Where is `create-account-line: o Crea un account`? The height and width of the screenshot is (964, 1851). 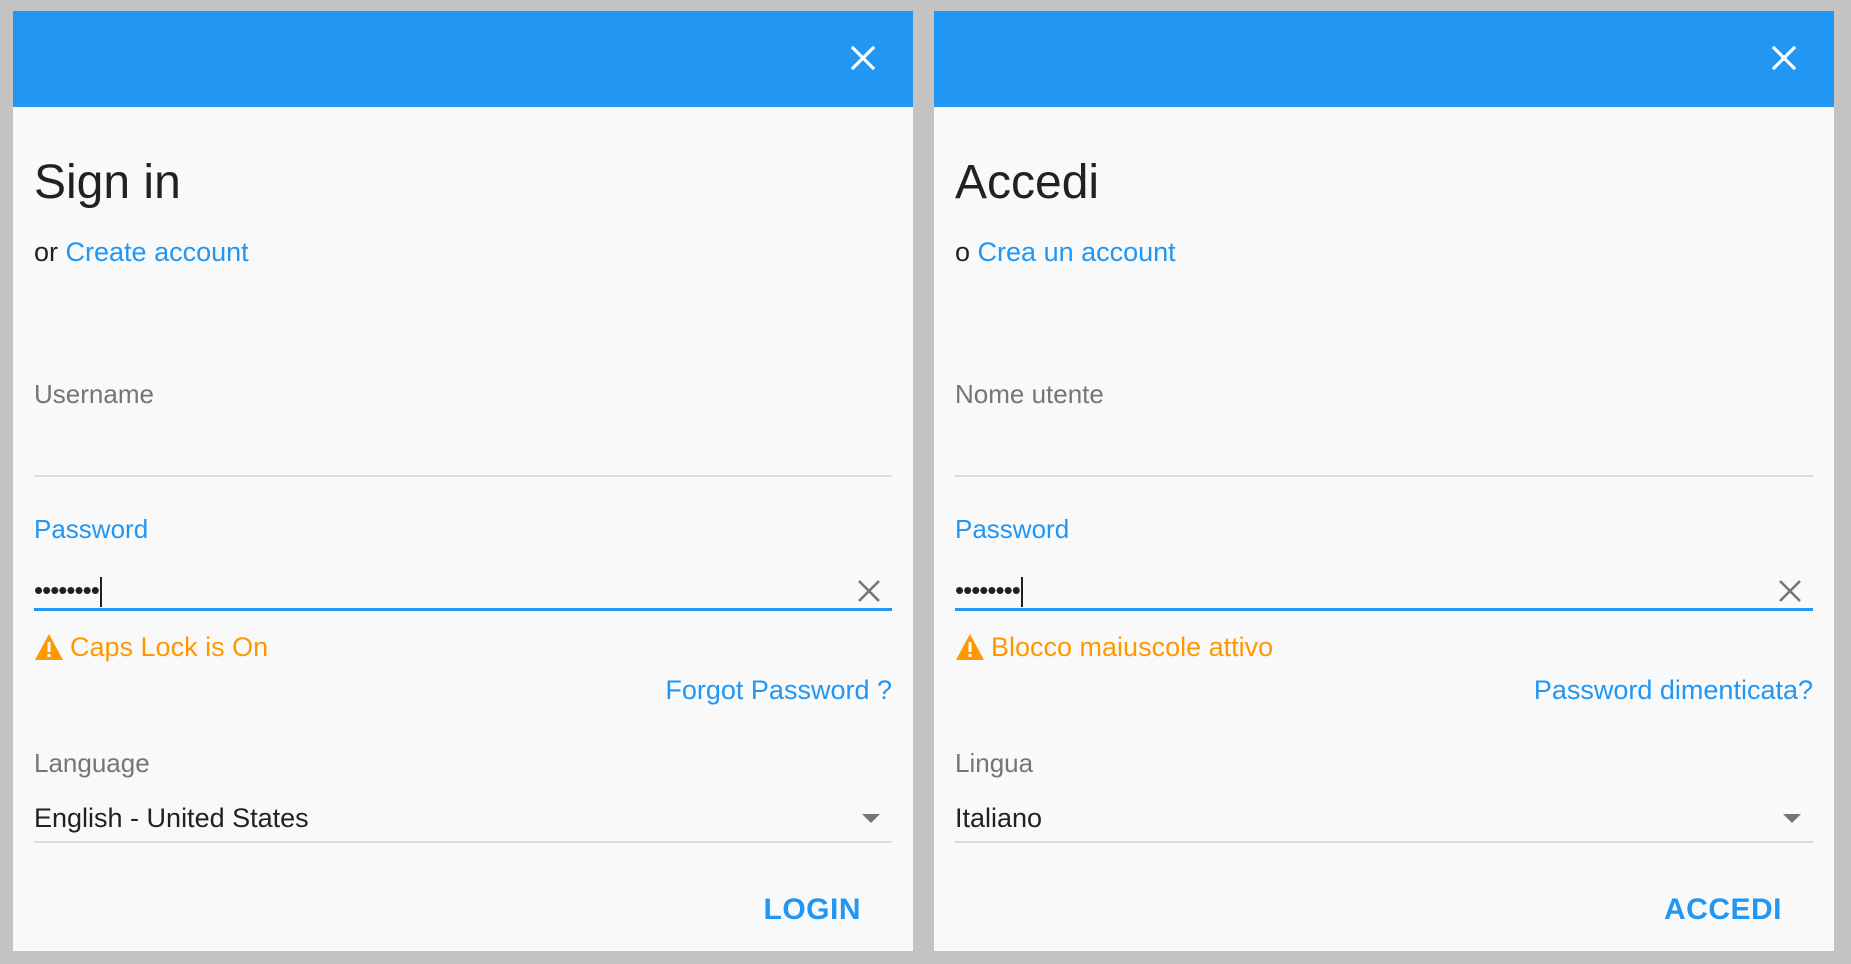
create-account-line: o Crea un account is located at coordinates (1065, 252).